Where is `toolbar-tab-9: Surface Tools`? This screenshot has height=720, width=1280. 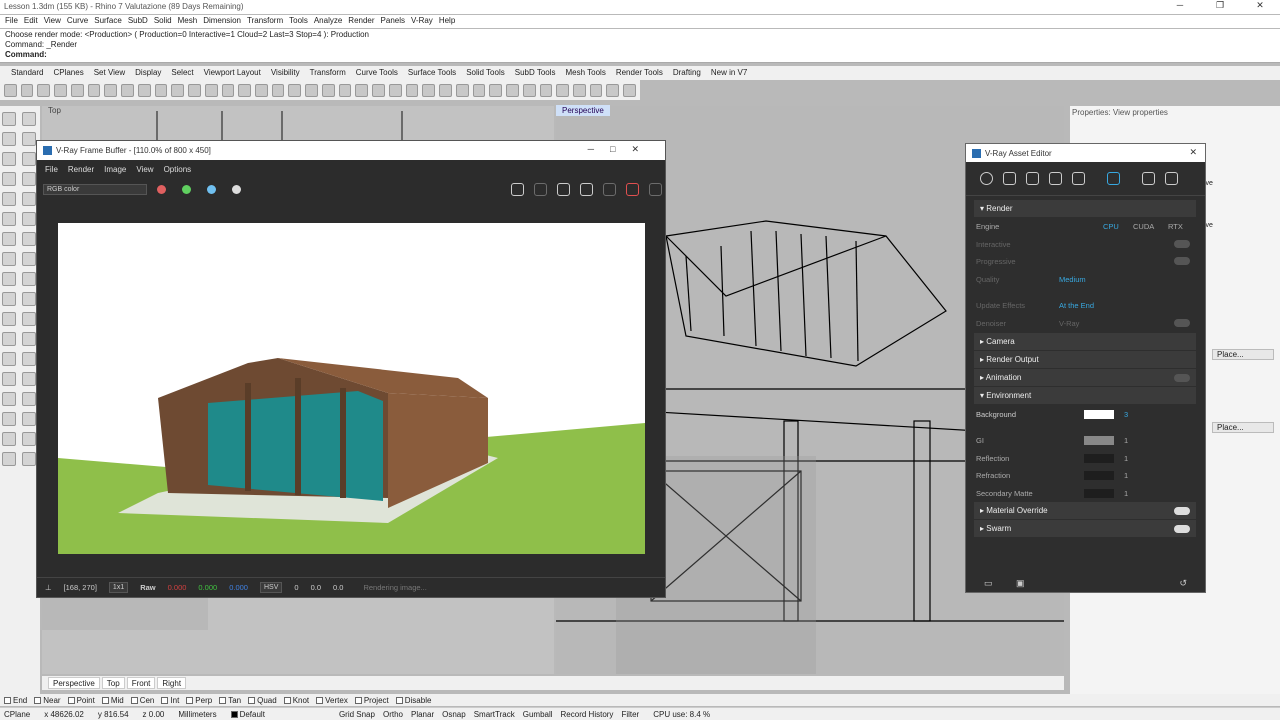
toolbar-tab-9: Surface Tools is located at coordinates (432, 73).